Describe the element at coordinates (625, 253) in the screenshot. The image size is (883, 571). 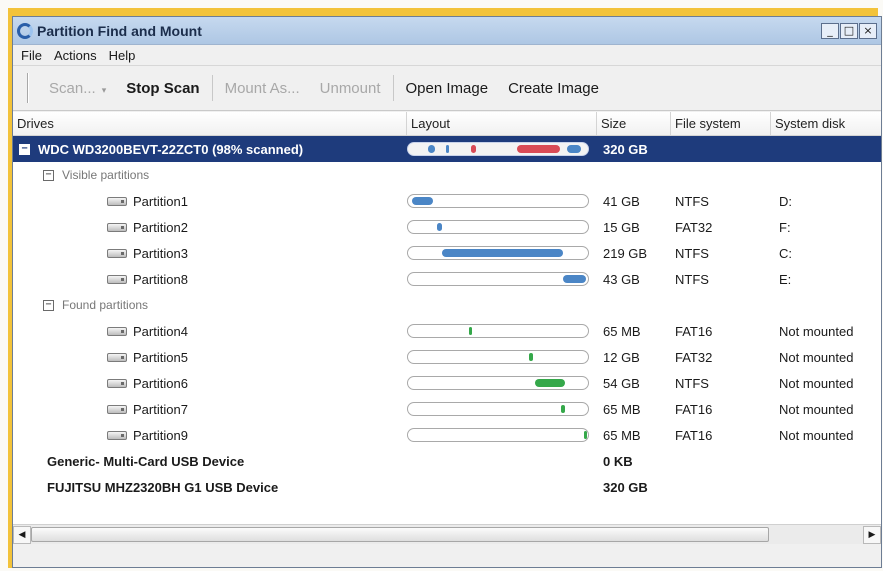
I see `size-cell: 219 GB` at that location.